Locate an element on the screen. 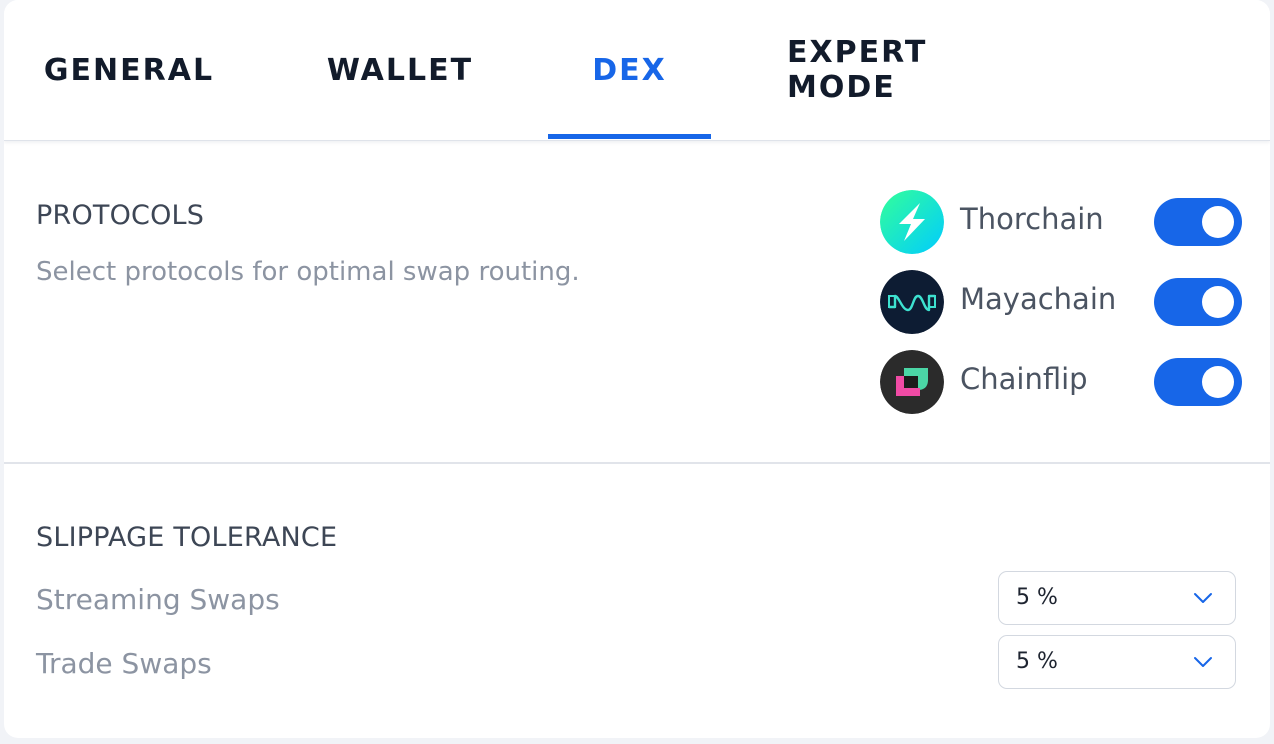 This screenshot has width=1274, height=744. mayachain-logo-icon is located at coordinates (912, 302).